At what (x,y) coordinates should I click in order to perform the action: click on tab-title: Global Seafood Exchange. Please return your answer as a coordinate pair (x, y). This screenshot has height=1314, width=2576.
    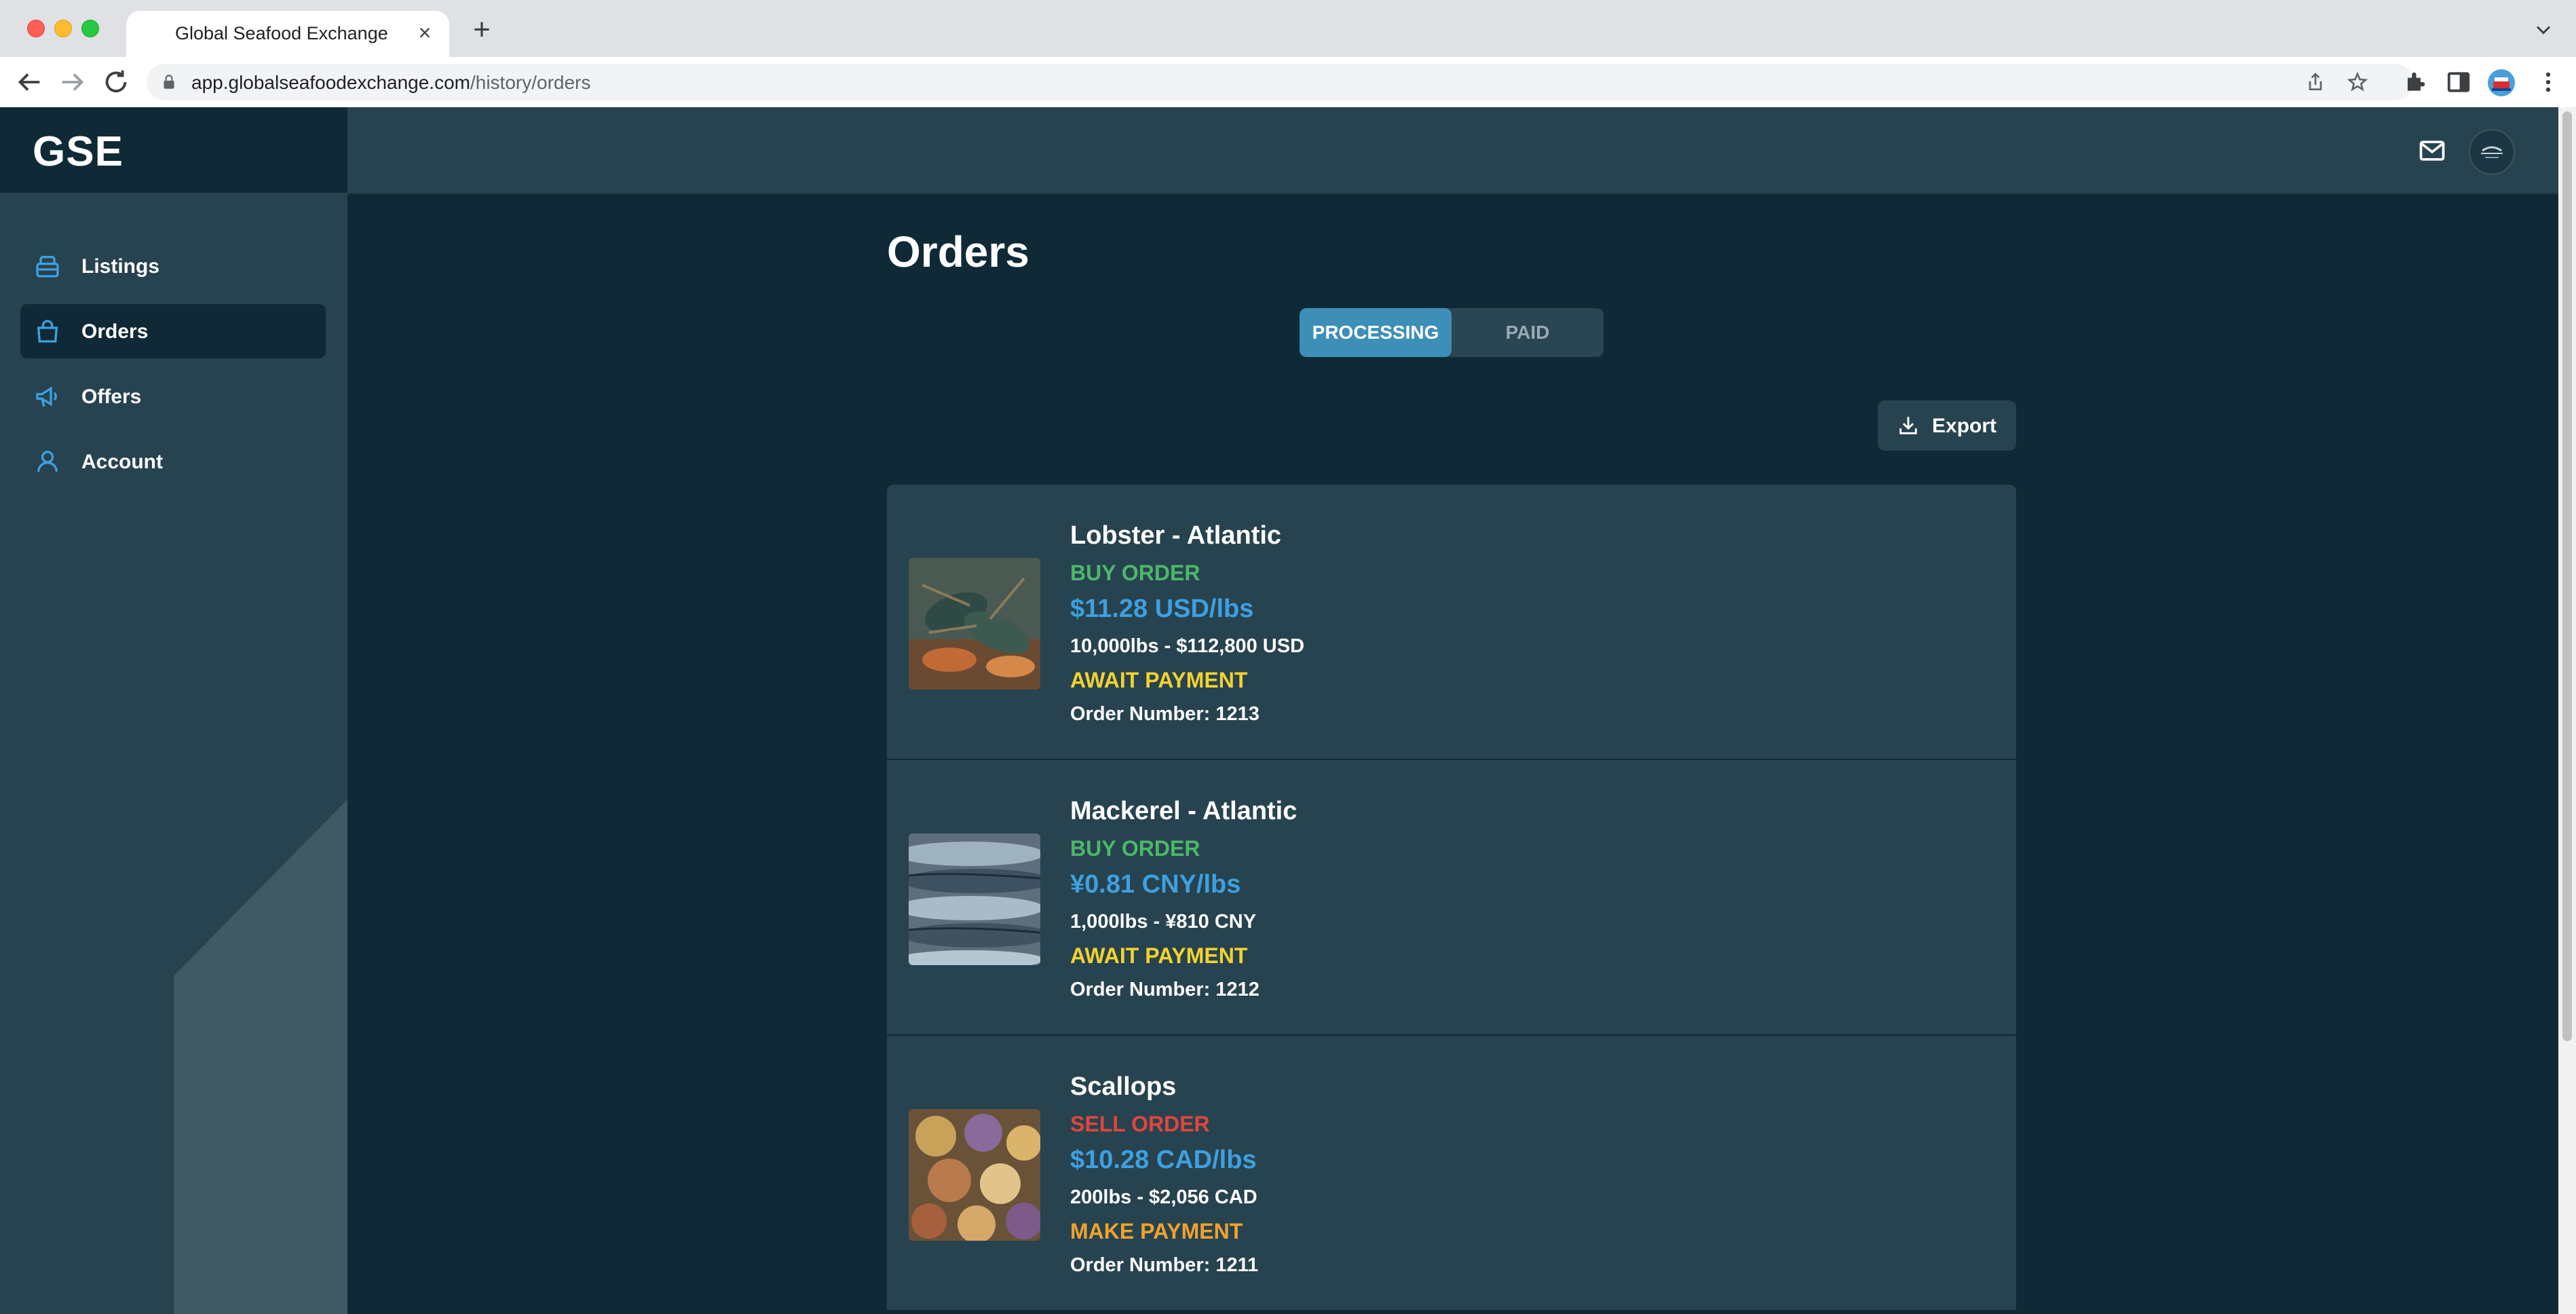
    Looking at the image, I should click on (281, 33).